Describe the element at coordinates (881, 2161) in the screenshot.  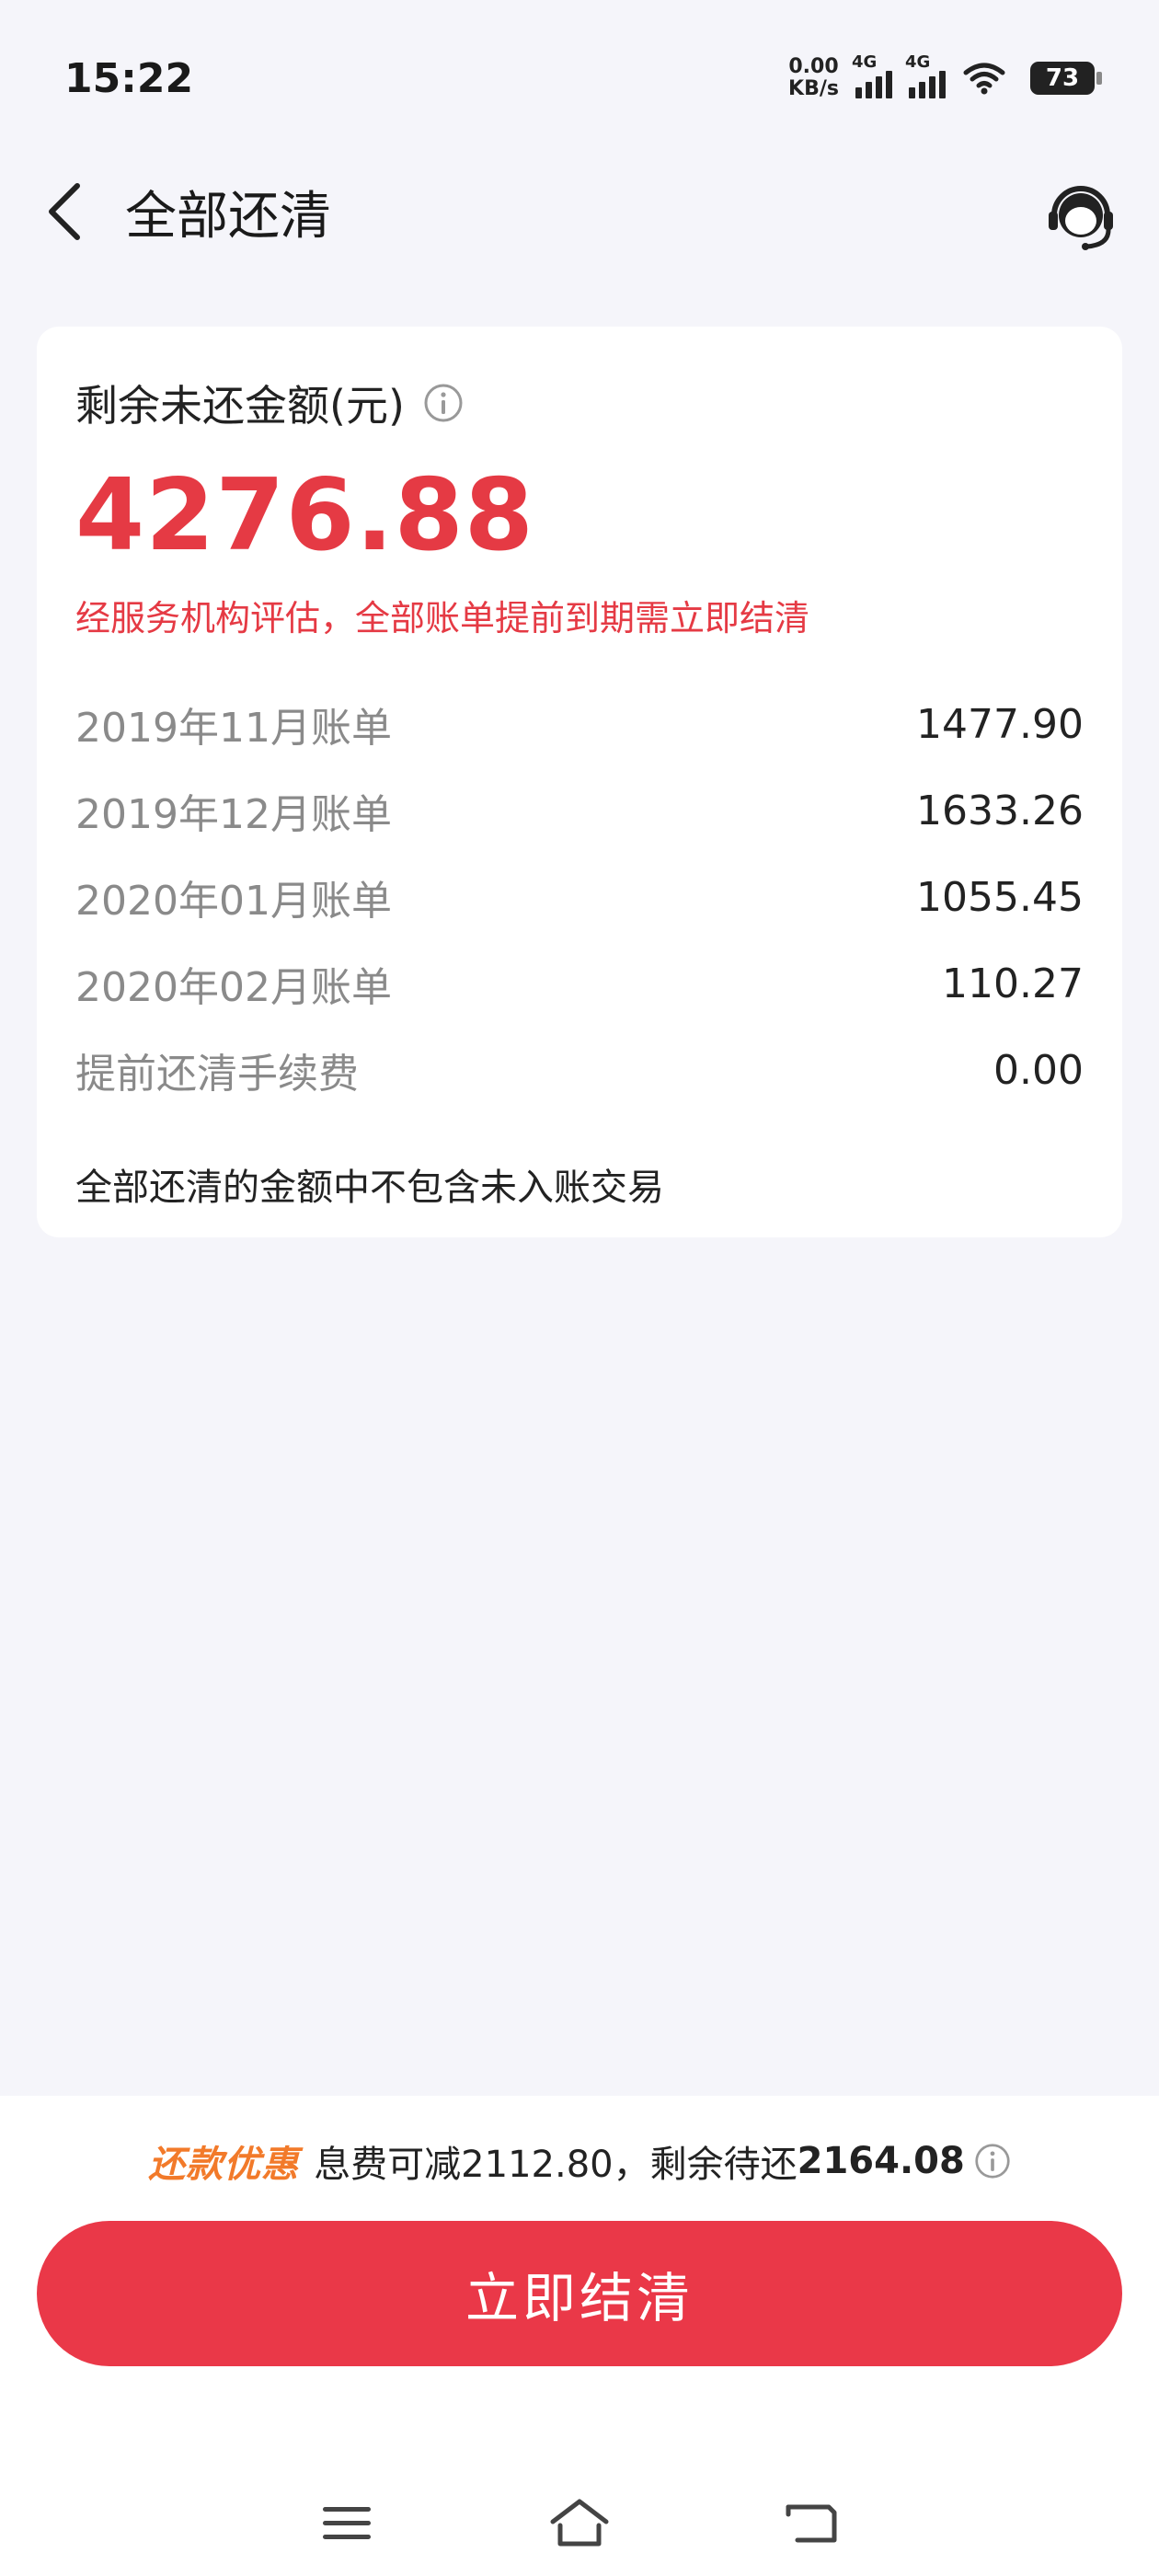
I see `promo-amount: 2164.08` at that location.